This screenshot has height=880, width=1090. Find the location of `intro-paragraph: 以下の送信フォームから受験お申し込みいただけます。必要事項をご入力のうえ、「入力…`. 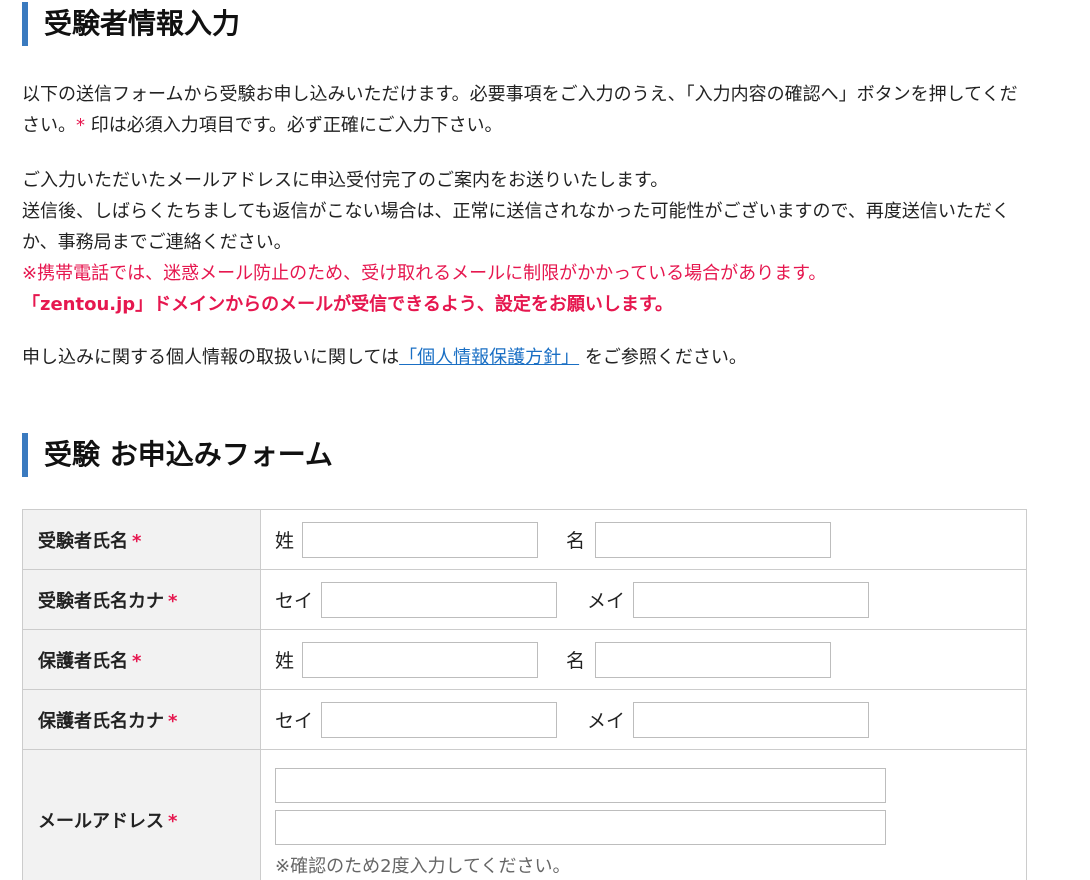

intro-paragraph: 以下の送信フォームから受験お申し込みいただけます。必要事項をご入力のうえ、「入力… is located at coordinates (527, 110).